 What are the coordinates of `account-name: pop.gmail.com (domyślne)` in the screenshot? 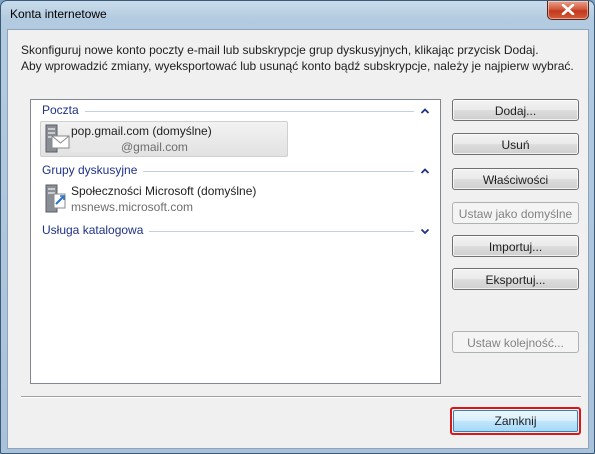 It's located at (141, 131).